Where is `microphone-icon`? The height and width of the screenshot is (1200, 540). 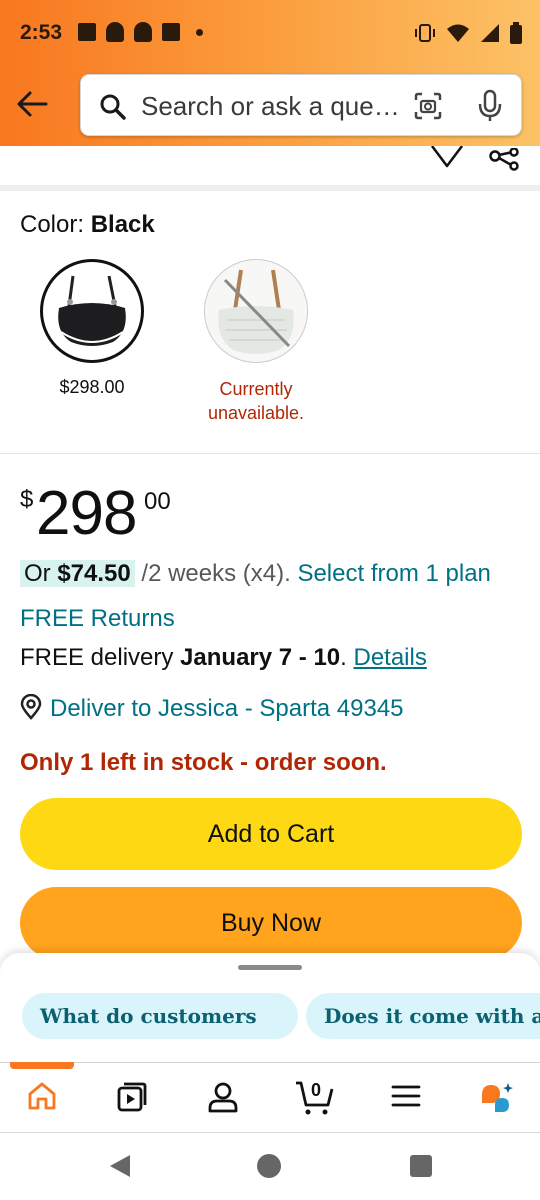 microphone-icon is located at coordinates (490, 106).